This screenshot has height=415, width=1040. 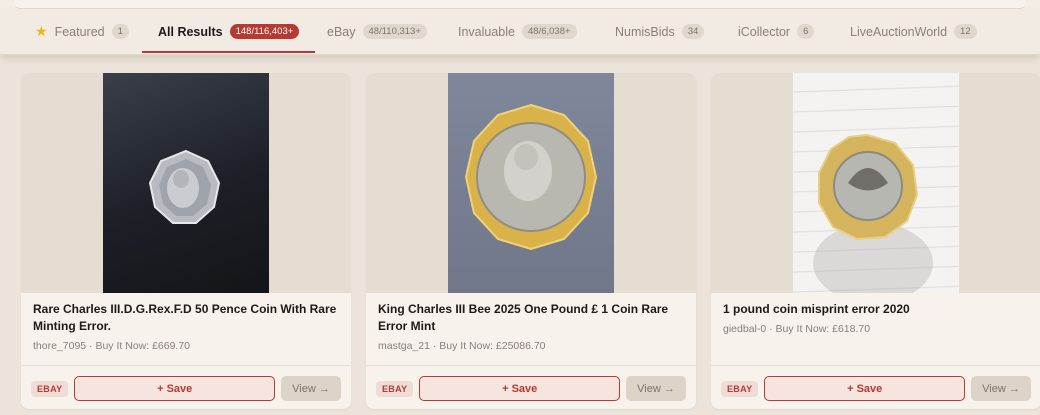 I want to click on tab-ebay: eBay 48/110,313+, so click(x=377, y=31).